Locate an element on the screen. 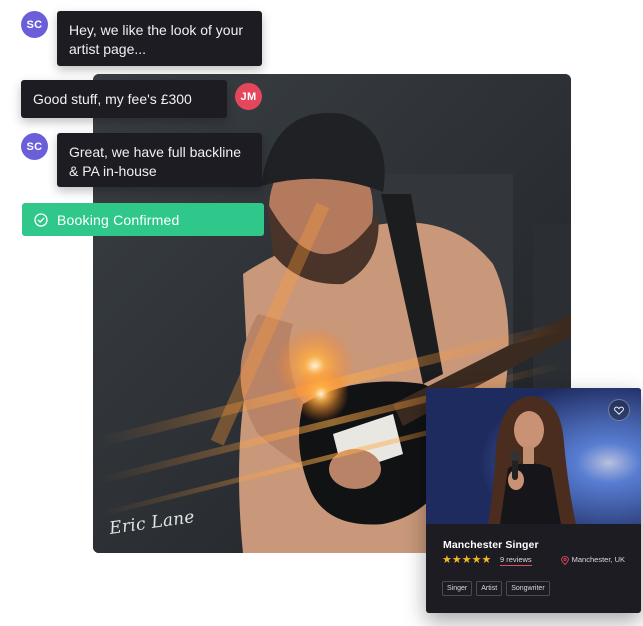 This screenshot has height=626, width=643. booking-status-label: Booking Confirmed is located at coordinates (118, 219).